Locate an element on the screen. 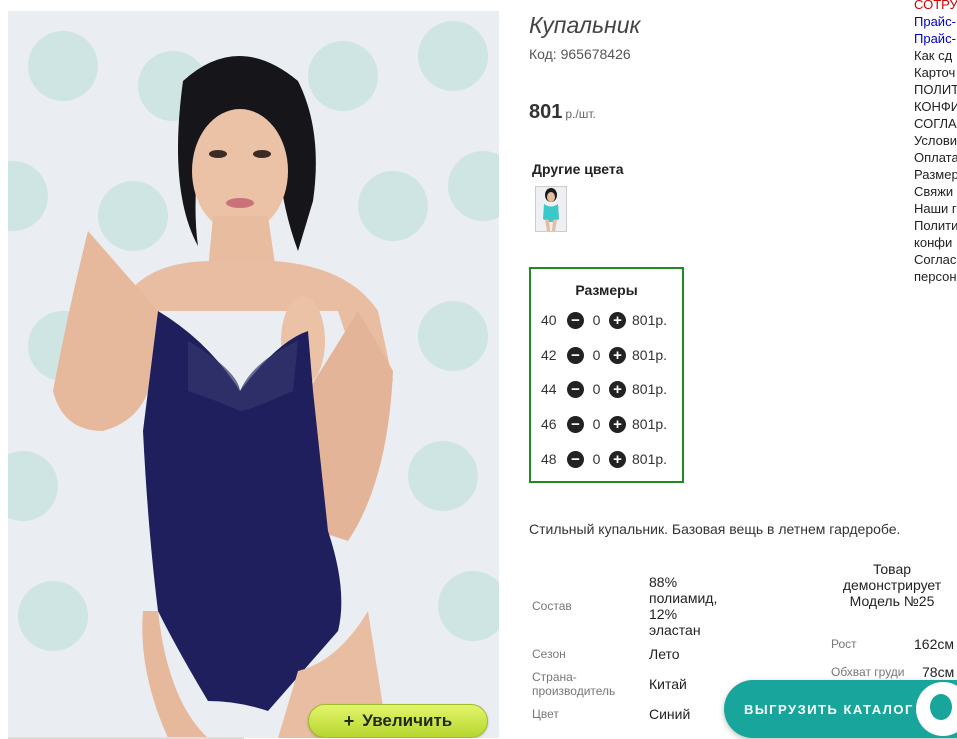 This screenshot has height=739, width=957. size-row: 42 − 0 + 801р. is located at coordinates (604, 355).